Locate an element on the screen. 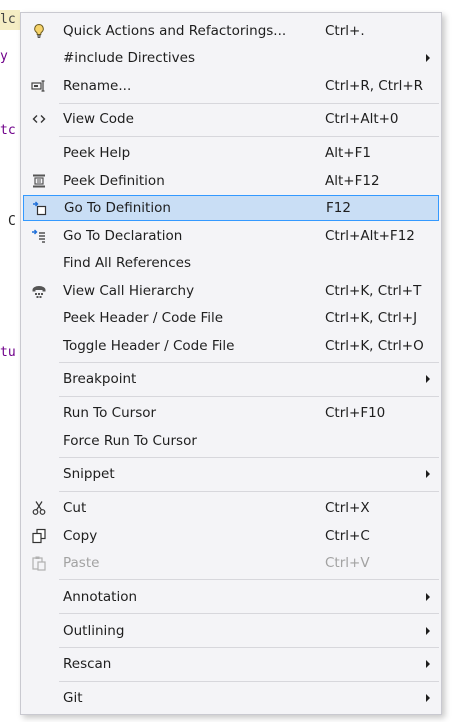 This screenshot has width=461, height=722. menu-item-run-to-cursor: Run To Cursor Ctrl+F10 is located at coordinates (231, 413).